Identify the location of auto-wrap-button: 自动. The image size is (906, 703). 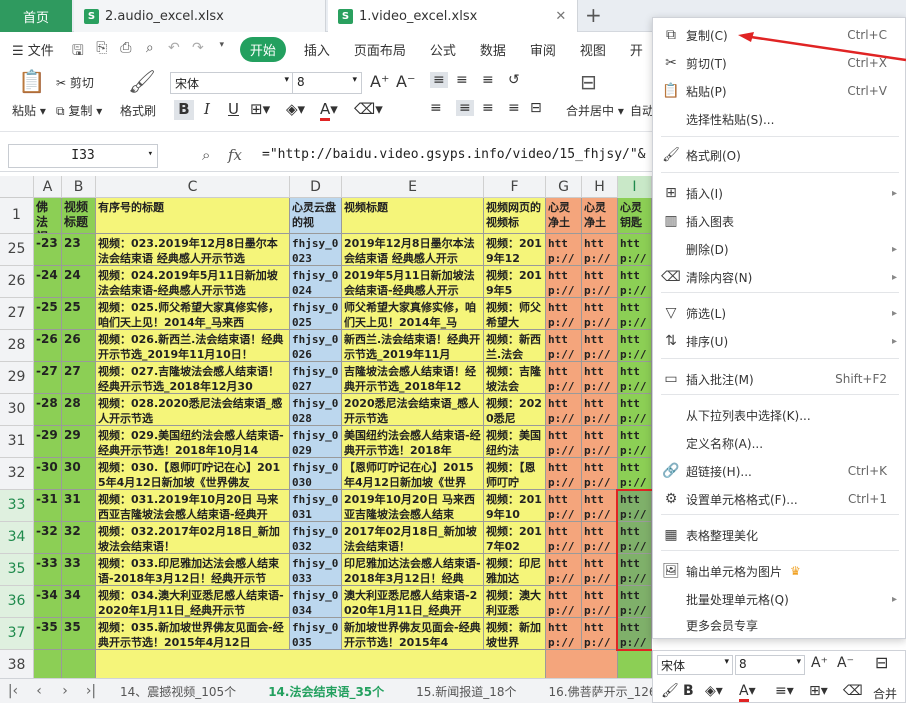
(642, 110).